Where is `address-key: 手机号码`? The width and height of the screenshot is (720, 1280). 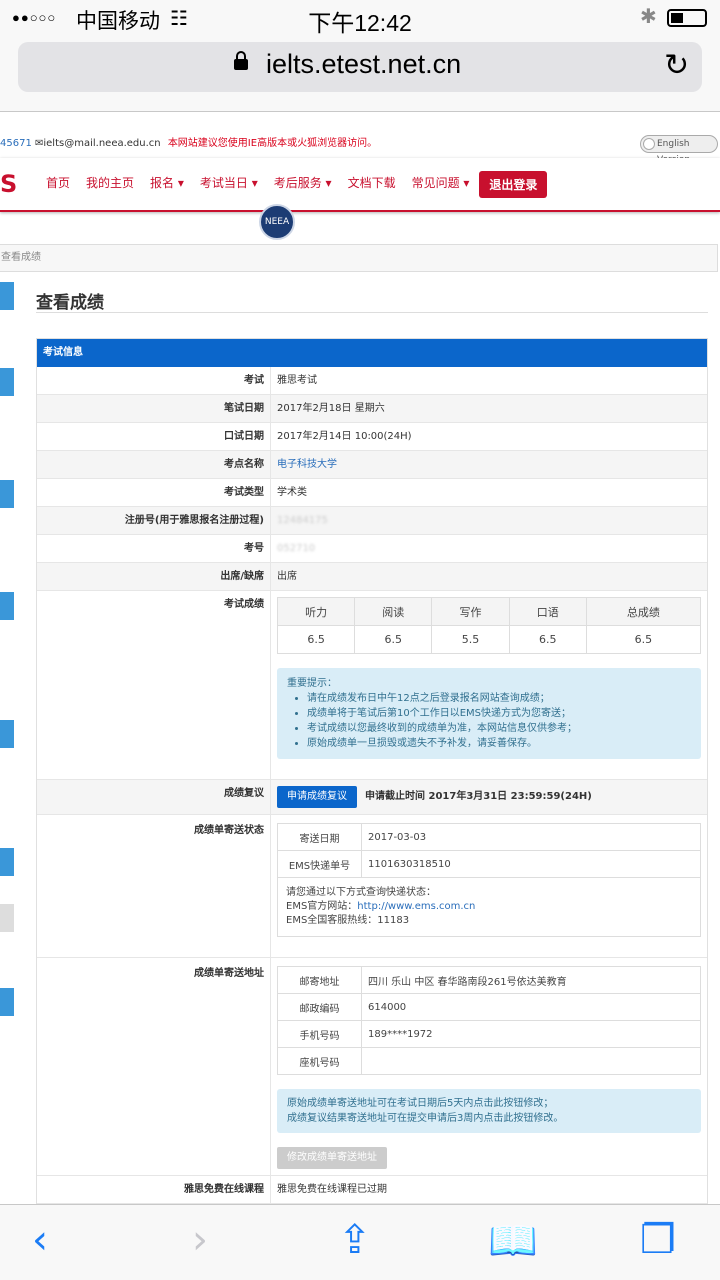 address-key: 手机号码 is located at coordinates (319, 1034).